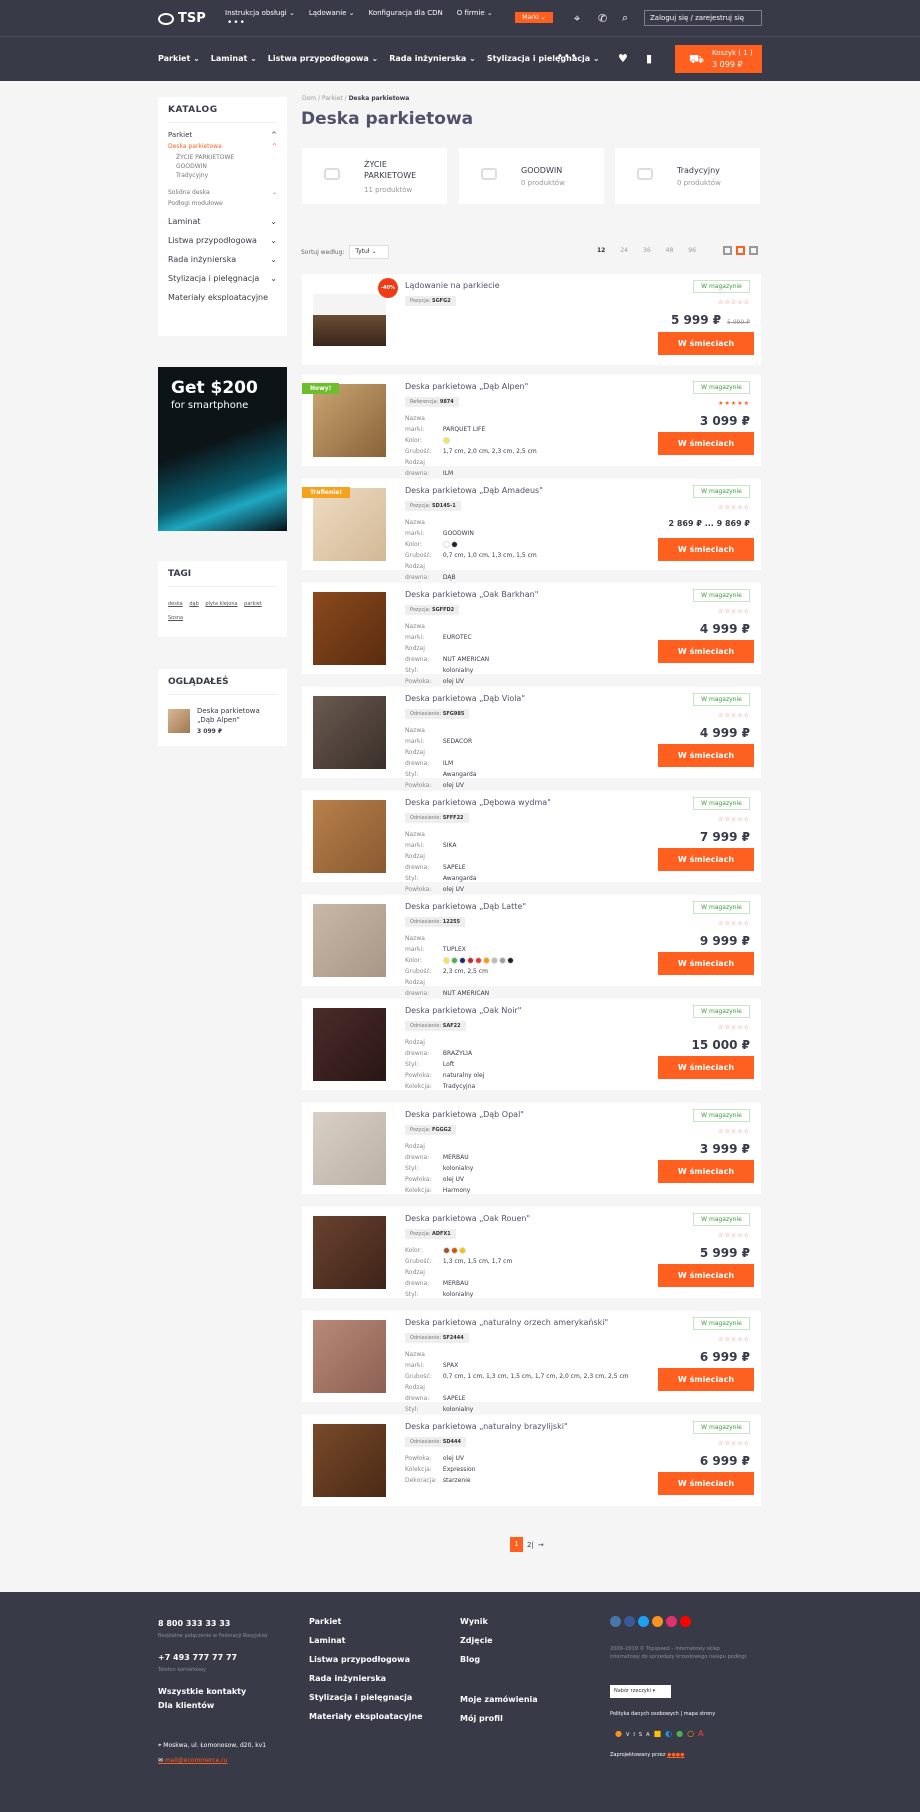 This screenshot has width=920, height=1812. What do you see at coordinates (222, 166) in the screenshot?
I see `catalog-subitem: GOODWIN` at bounding box center [222, 166].